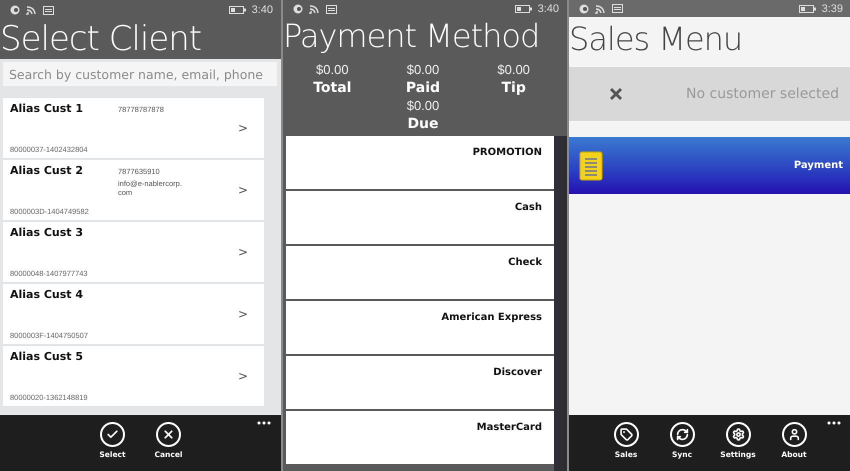  Describe the element at coordinates (423, 124) in the screenshot. I see `amount-label: Due` at that location.